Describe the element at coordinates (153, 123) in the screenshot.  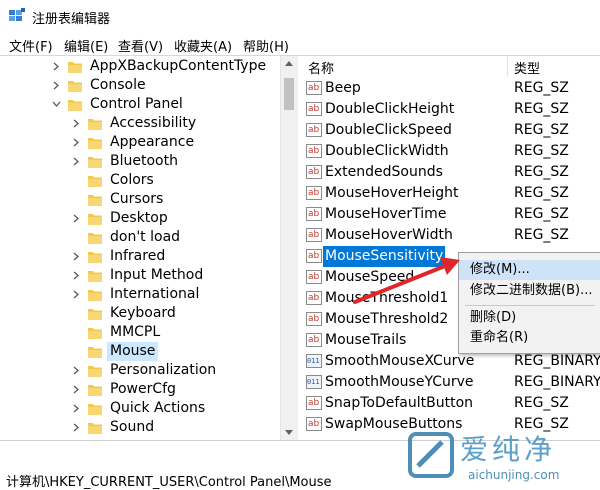
I see `tree-item-label: Accessibility` at that location.